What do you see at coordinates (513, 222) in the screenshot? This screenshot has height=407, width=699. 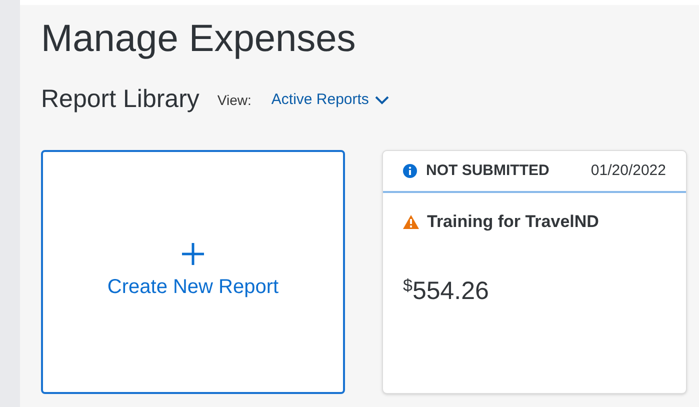 I see `report-name: Training for TravelND` at bounding box center [513, 222].